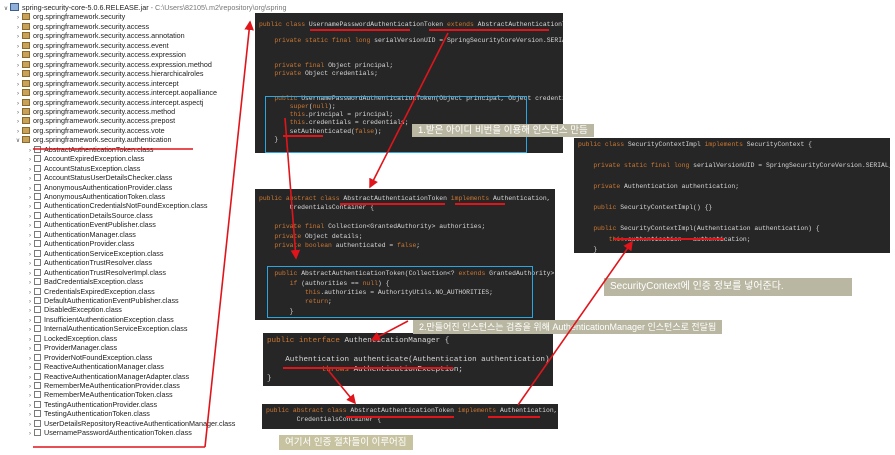  What do you see at coordinates (342, 387) in the screenshot?
I see `arrow-manager-to-token` at bounding box center [342, 387].